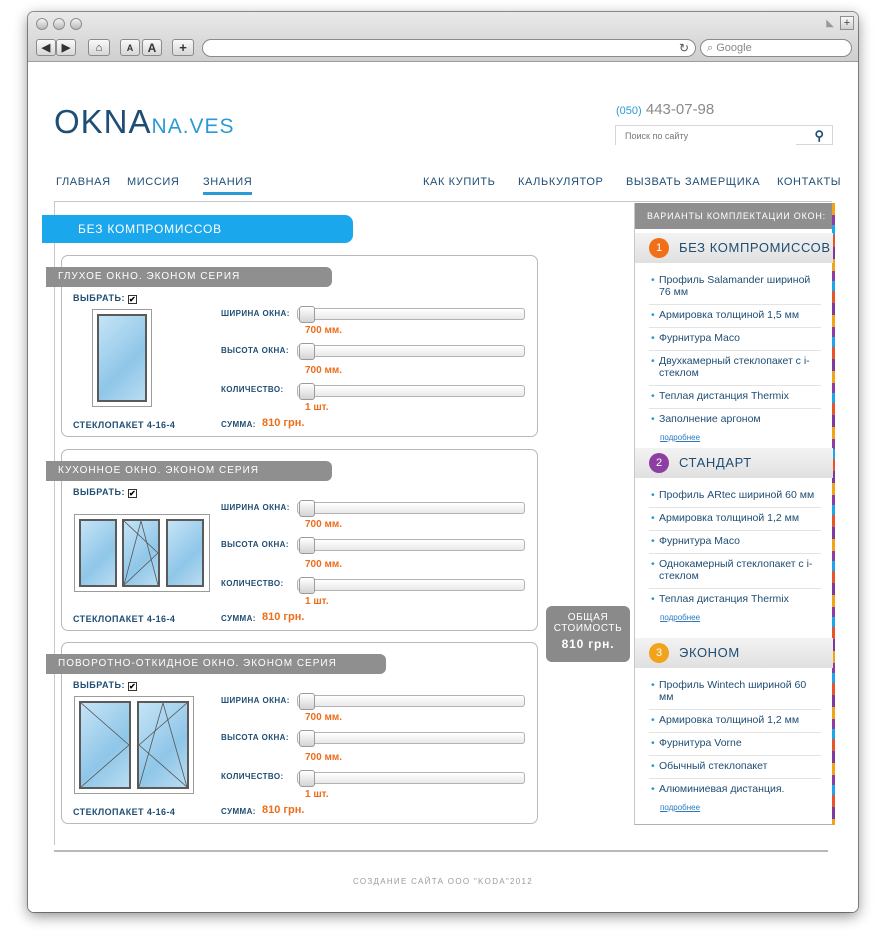 Image resolution: width=883 pixels, height=939 pixels. Describe the element at coordinates (83, 182) in the screenshot. I see `nav-home: ГЛАВНАЯ` at that location.